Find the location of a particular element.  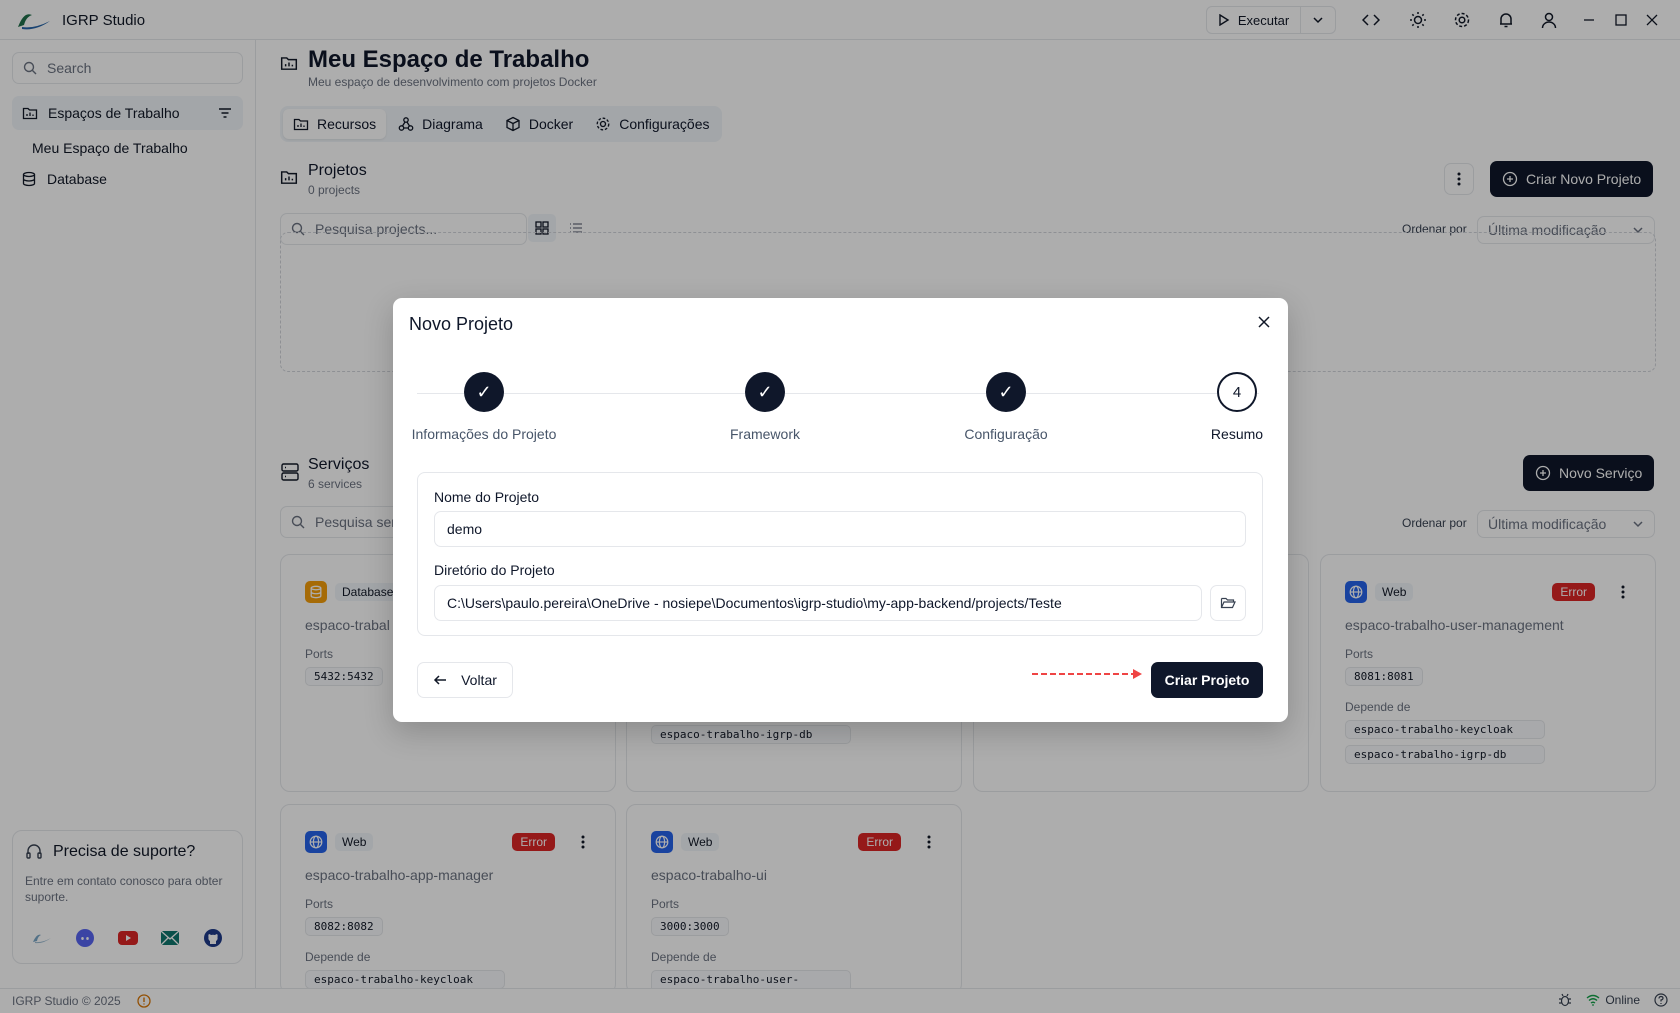

browse-folder-button is located at coordinates (1228, 603).